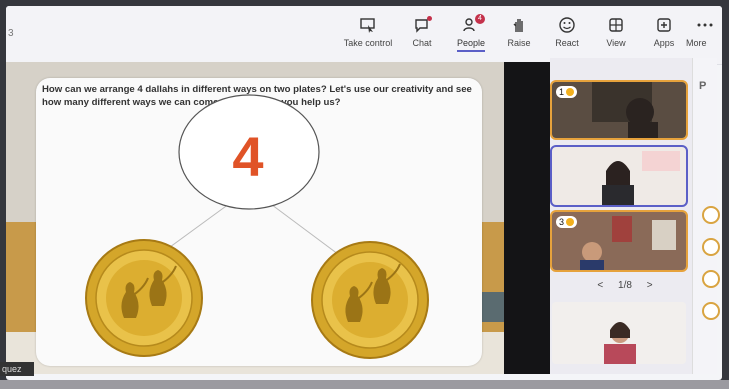 The image size is (729, 389). Describe the element at coordinates (619, 241) in the screenshot. I see `participant-tile-3: 3` at that location.